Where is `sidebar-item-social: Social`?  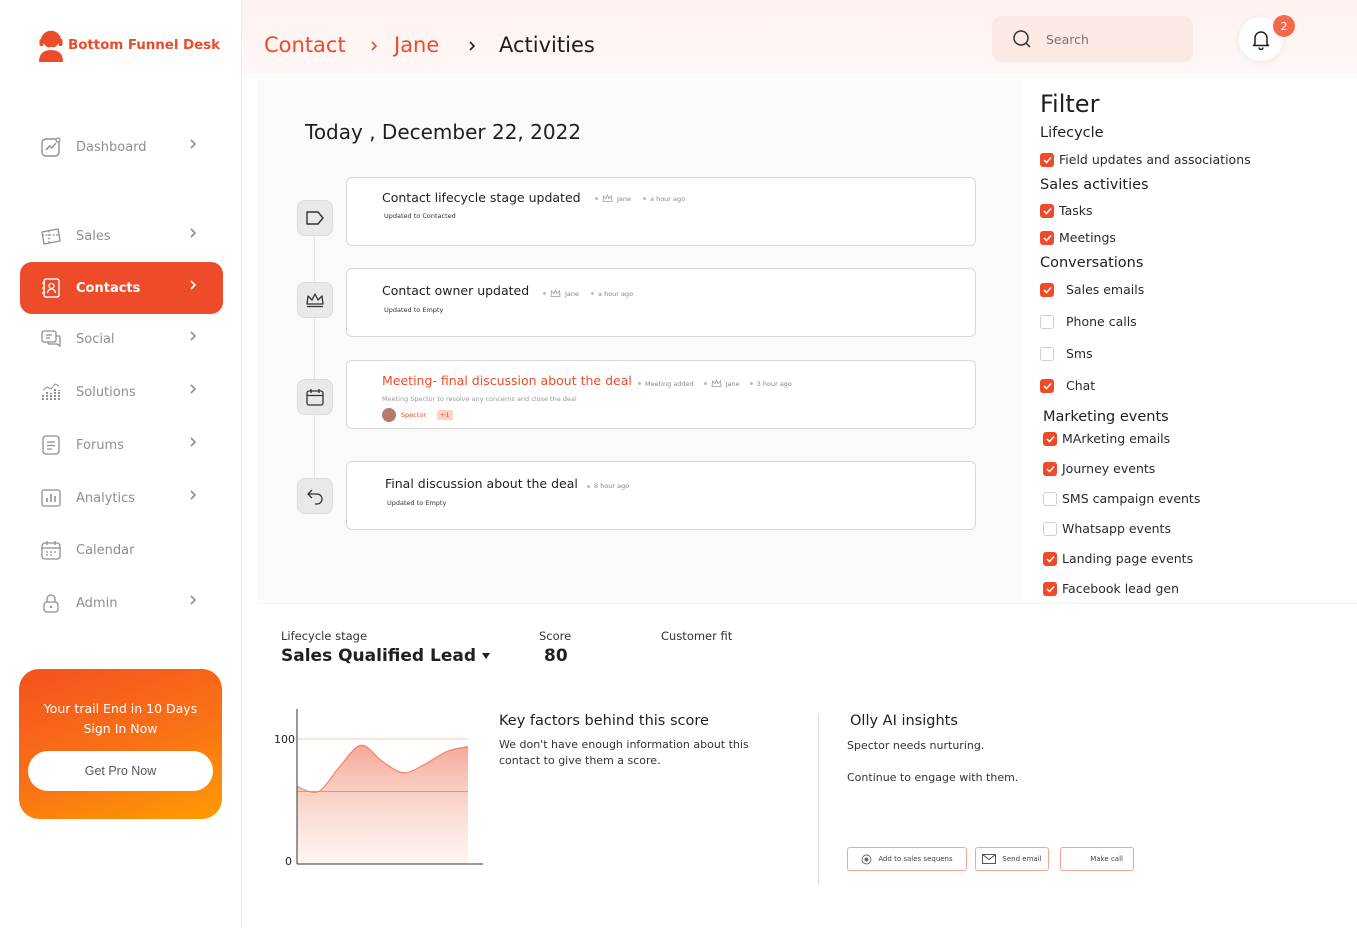
sidebar-item-social: Social is located at coordinates (121, 339).